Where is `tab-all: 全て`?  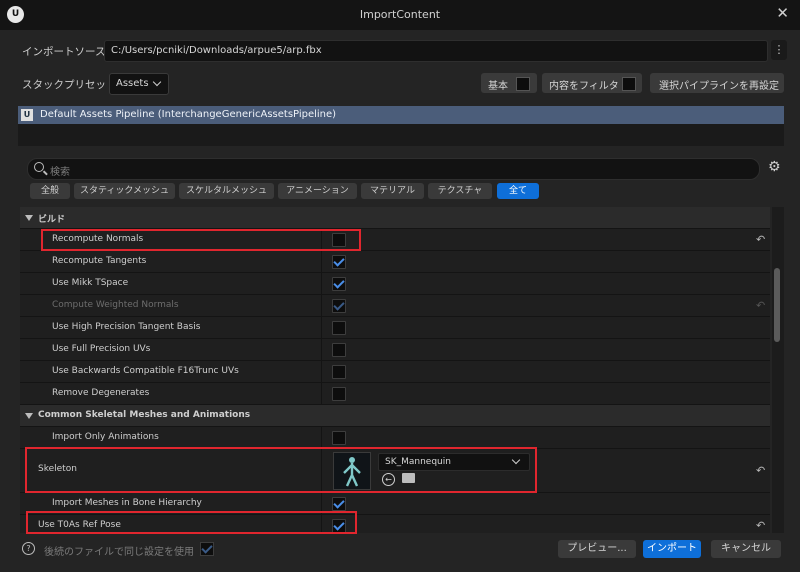 tab-all: 全て is located at coordinates (518, 191).